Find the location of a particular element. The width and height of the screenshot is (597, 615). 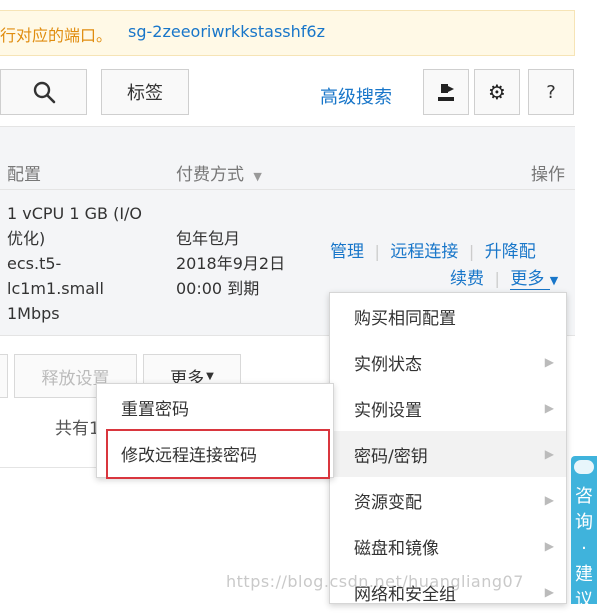

chat-bubble-icon is located at coordinates (584, 467).